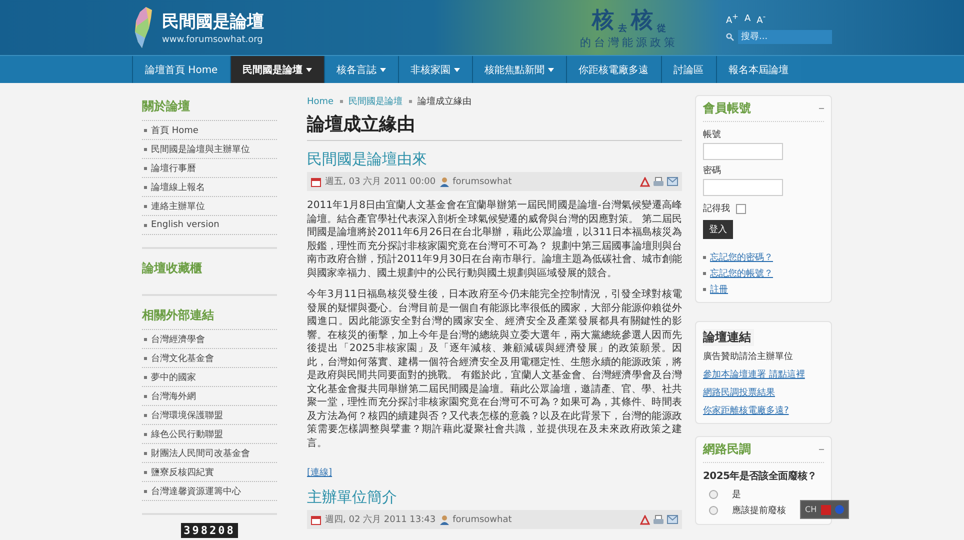 Image resolution: width=964 pixels, height=540 pixels. What do you see at coordinates (209, 338) in the screenshot?
I see `sidebar-link: 台灣經濟學會` at bounding box center [209, 338].